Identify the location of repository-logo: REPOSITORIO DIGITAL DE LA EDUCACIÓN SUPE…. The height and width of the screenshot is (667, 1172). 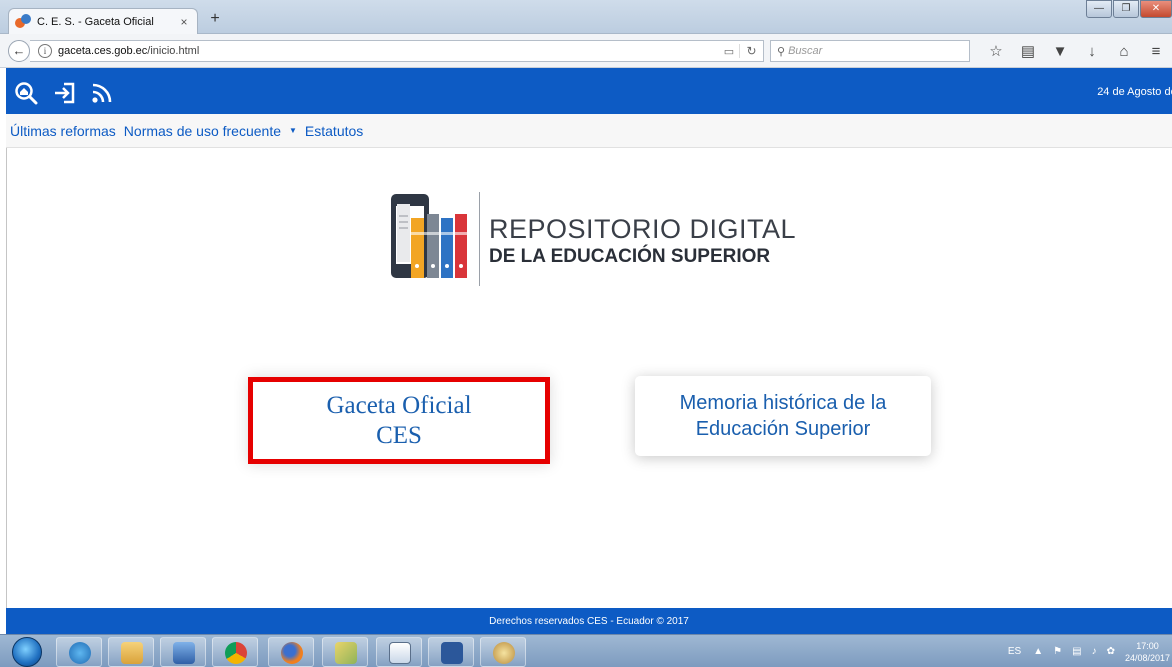
(604, 240).